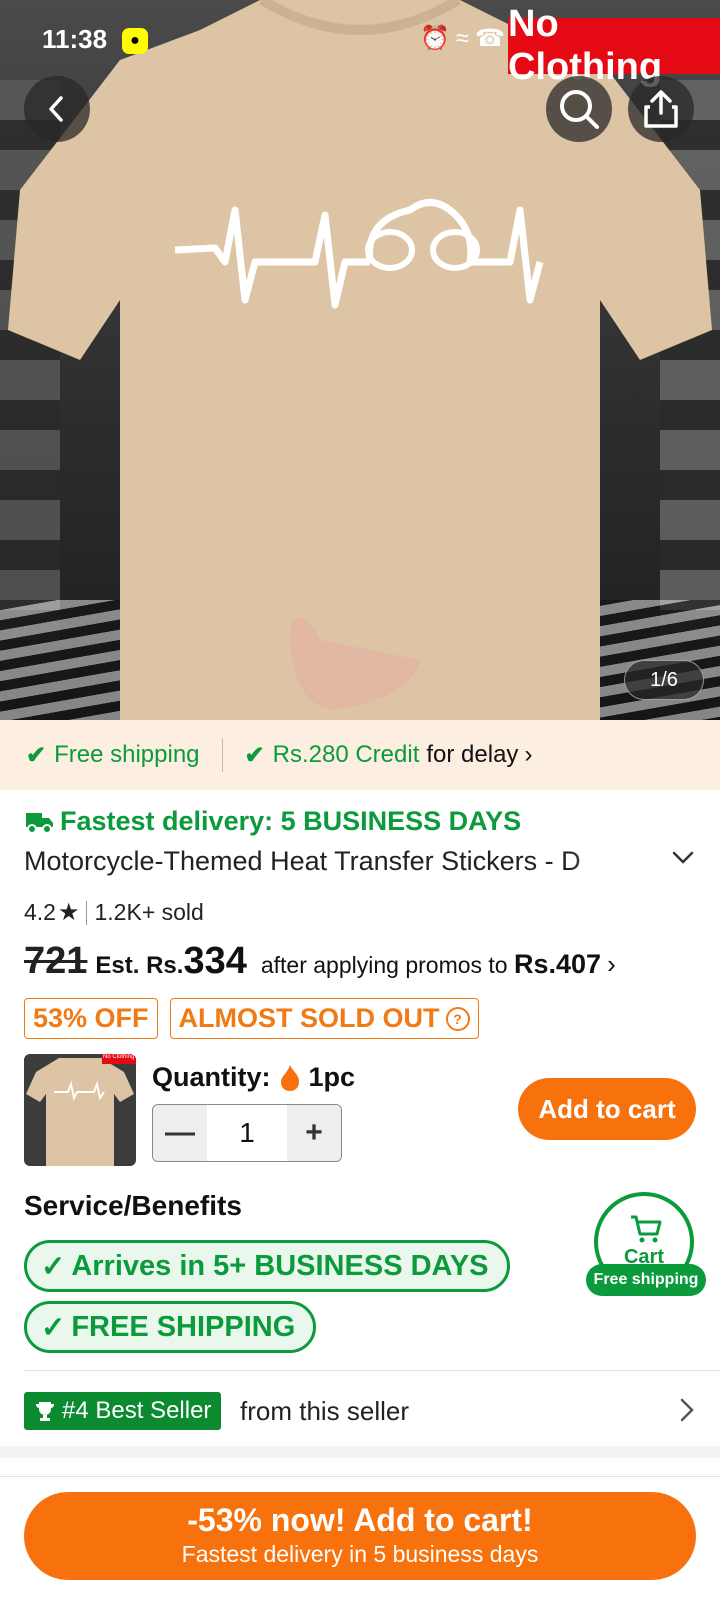  What do you see at coordinates (557, 964) in the screenshot?
I see `promo-price: Rs.407` at bounding box center [557, 964].